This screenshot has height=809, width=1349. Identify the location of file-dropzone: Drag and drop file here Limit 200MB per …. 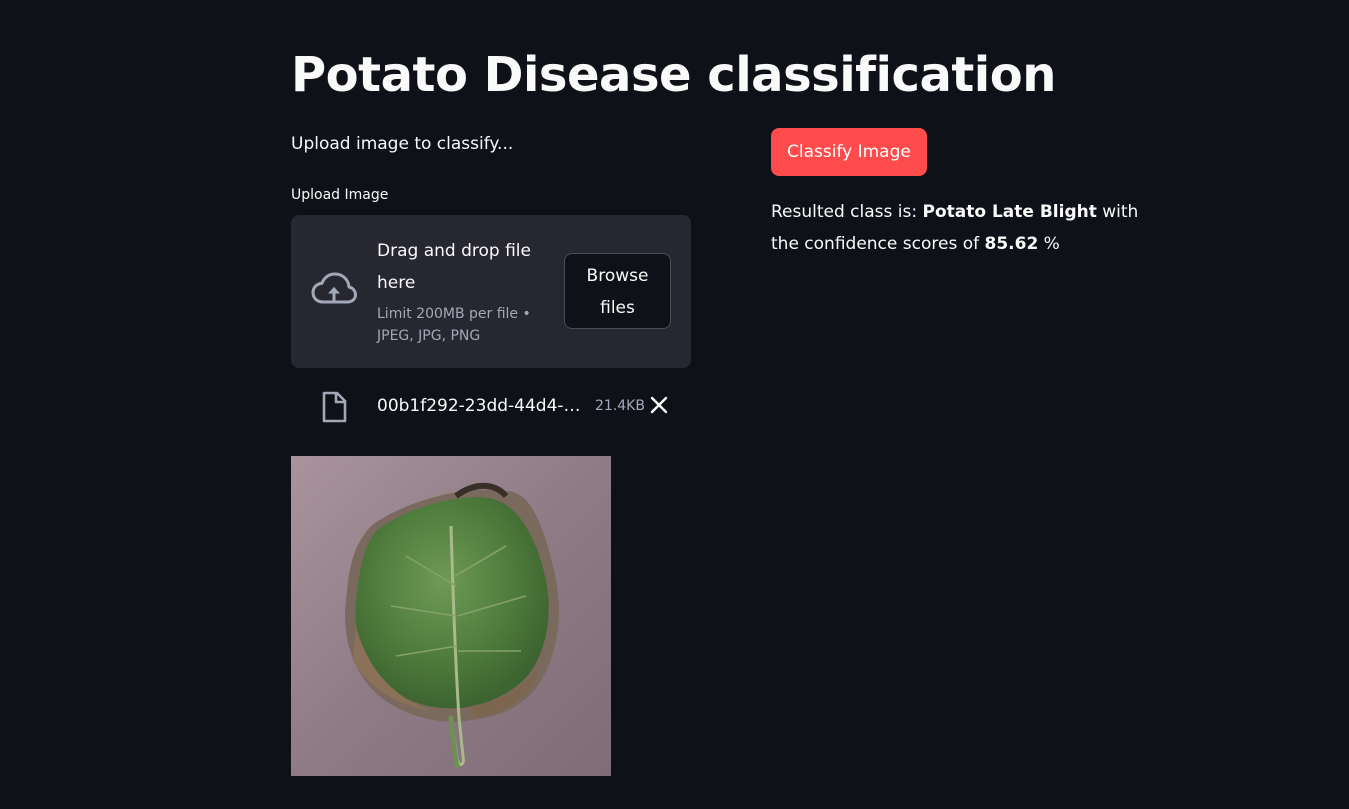
(491, 291).